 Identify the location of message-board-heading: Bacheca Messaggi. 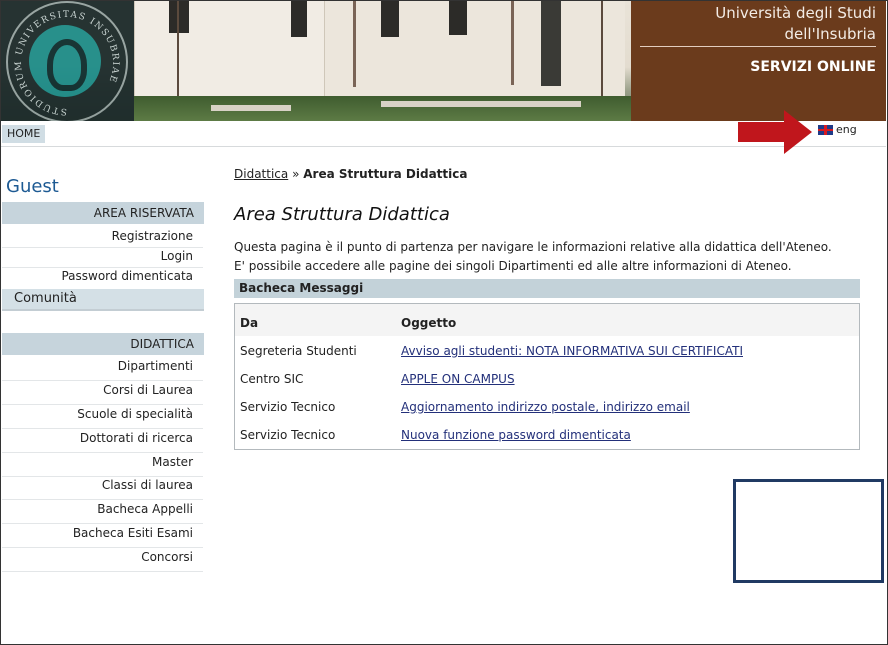
(547, 288).